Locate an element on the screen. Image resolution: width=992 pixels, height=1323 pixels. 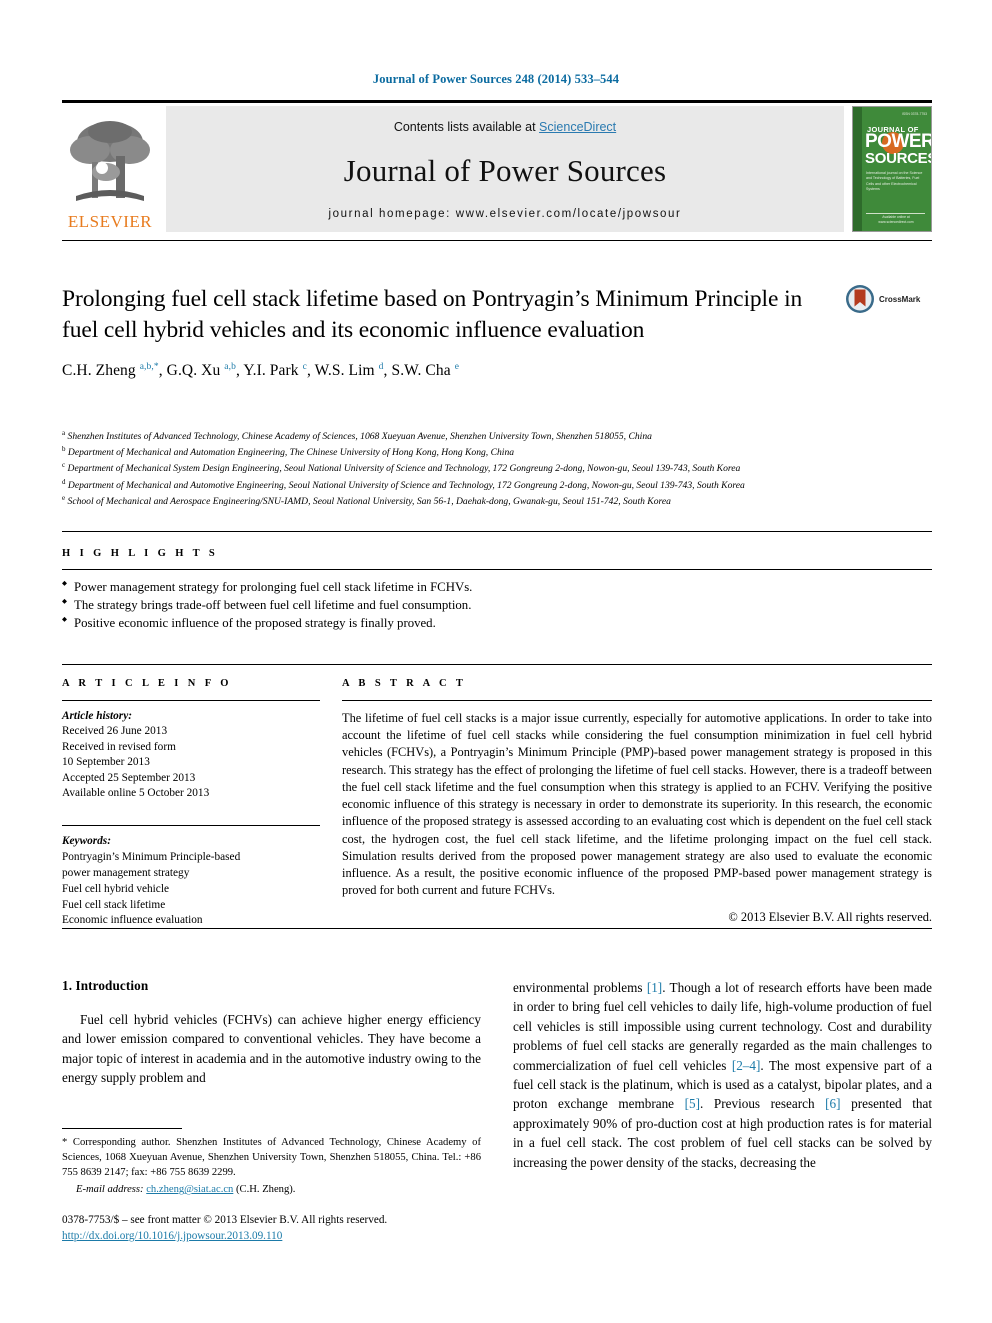
crossmark-icon is located at coordinates (860, 299).